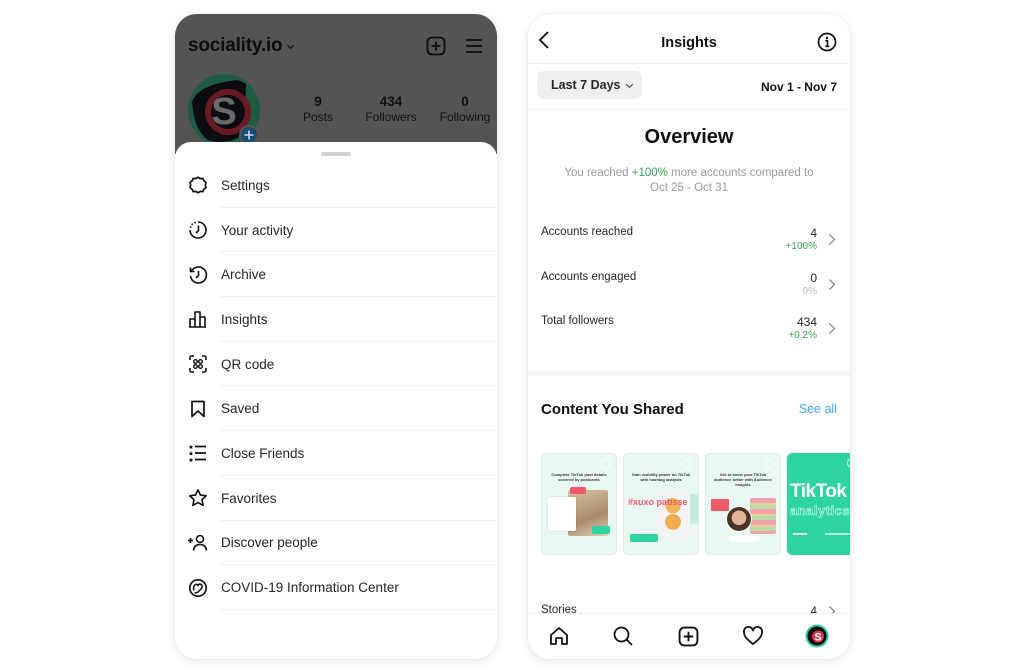 The height and width of the screenshot is (672, 1024). I want to click on archive-icon, so click(198, 275).